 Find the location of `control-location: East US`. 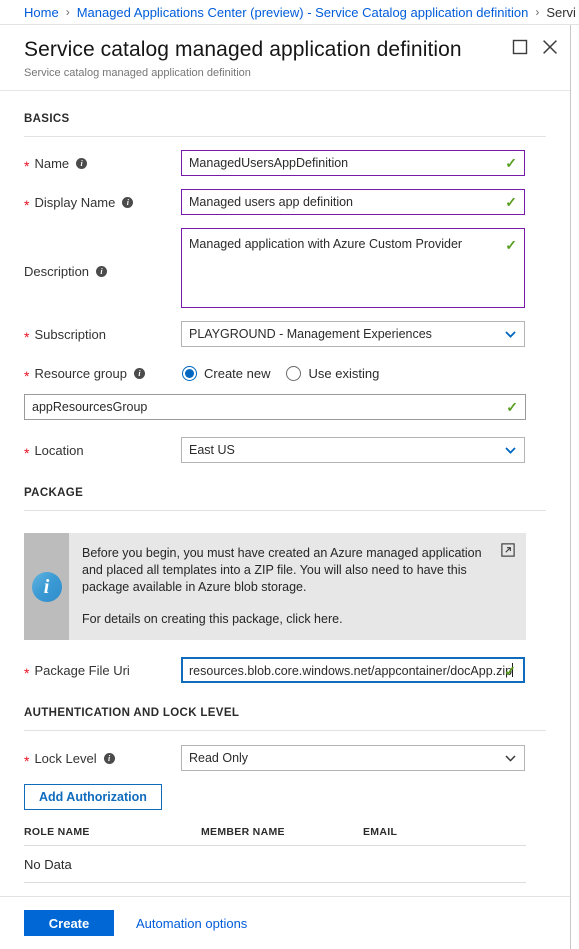

control-location: East US is located at coordinates (363, 450).